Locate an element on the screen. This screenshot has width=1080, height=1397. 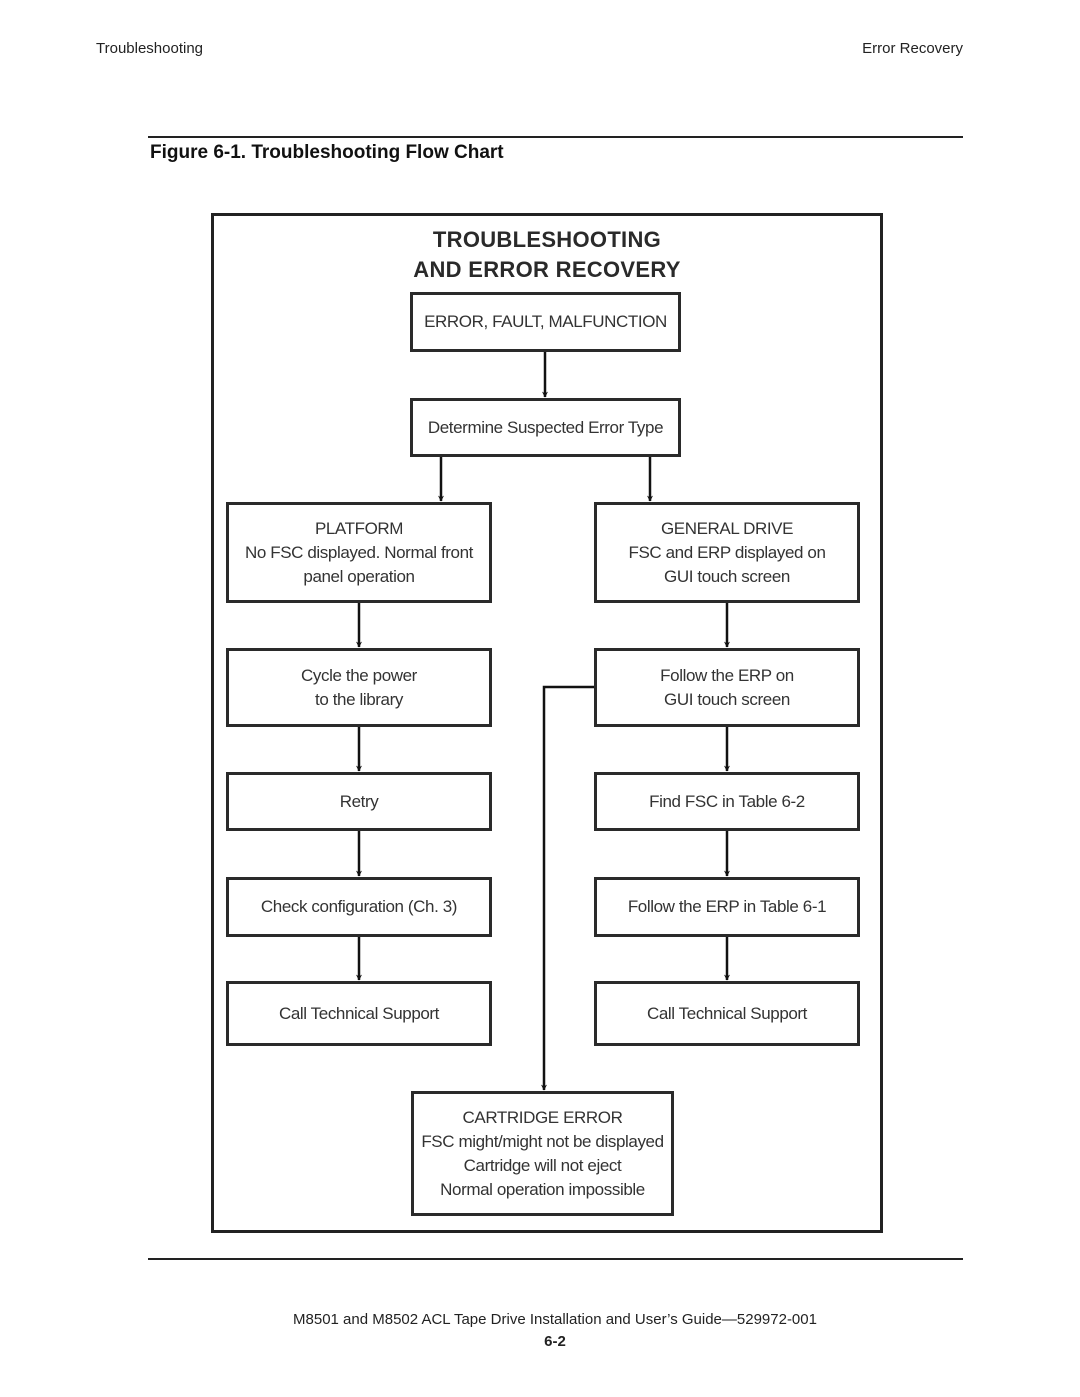
flow-node-find-fsc: Find FSC in Table 6-2 is located at coordinates (727, 801).